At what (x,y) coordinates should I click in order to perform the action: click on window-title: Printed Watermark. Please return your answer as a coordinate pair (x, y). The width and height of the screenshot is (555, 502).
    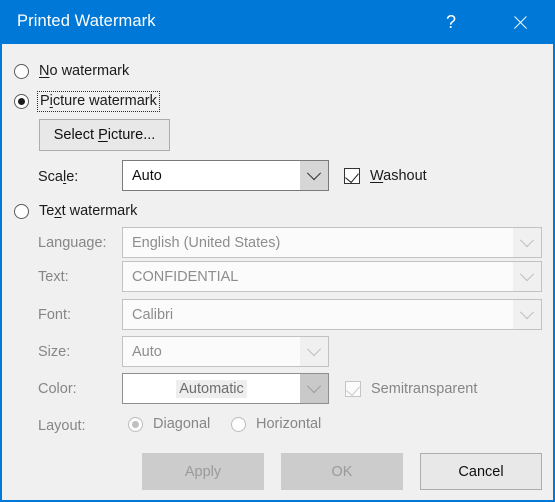
    Looking at the image, I should click on (86, 21).